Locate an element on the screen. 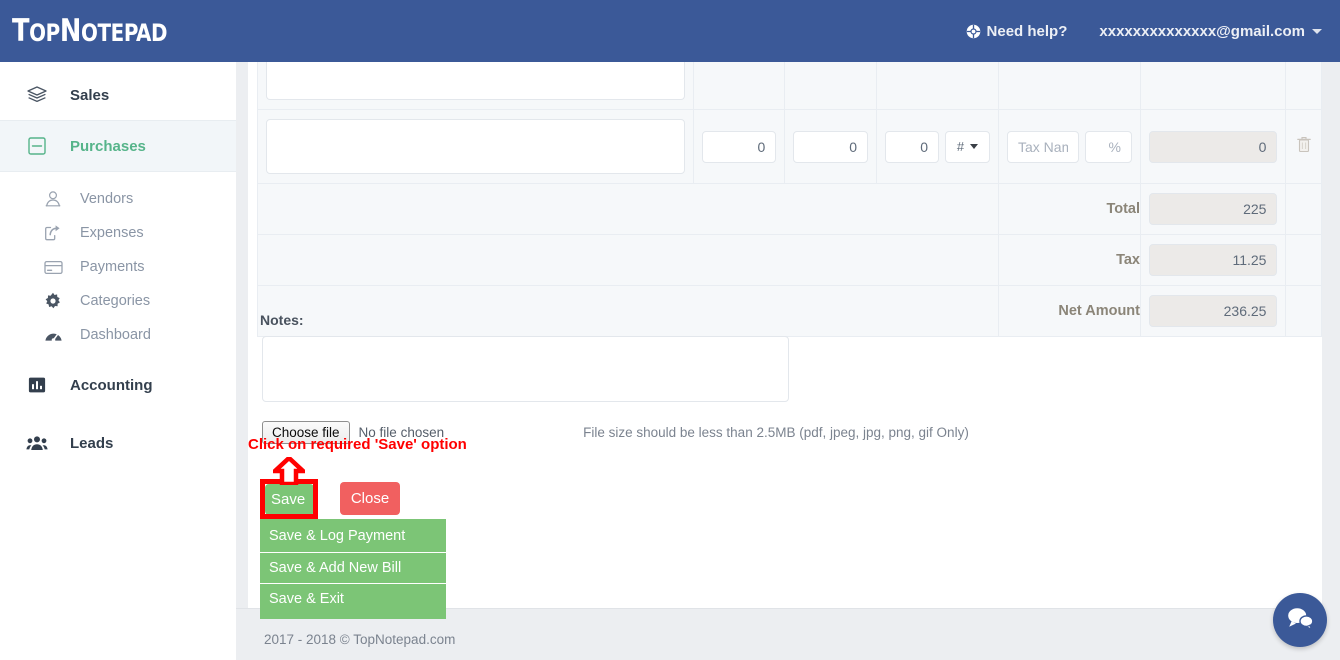 Image resolution: width=1340 pixels, height=660 pixels. need-help-label: Need help? is located at coordinates (1027, 31).